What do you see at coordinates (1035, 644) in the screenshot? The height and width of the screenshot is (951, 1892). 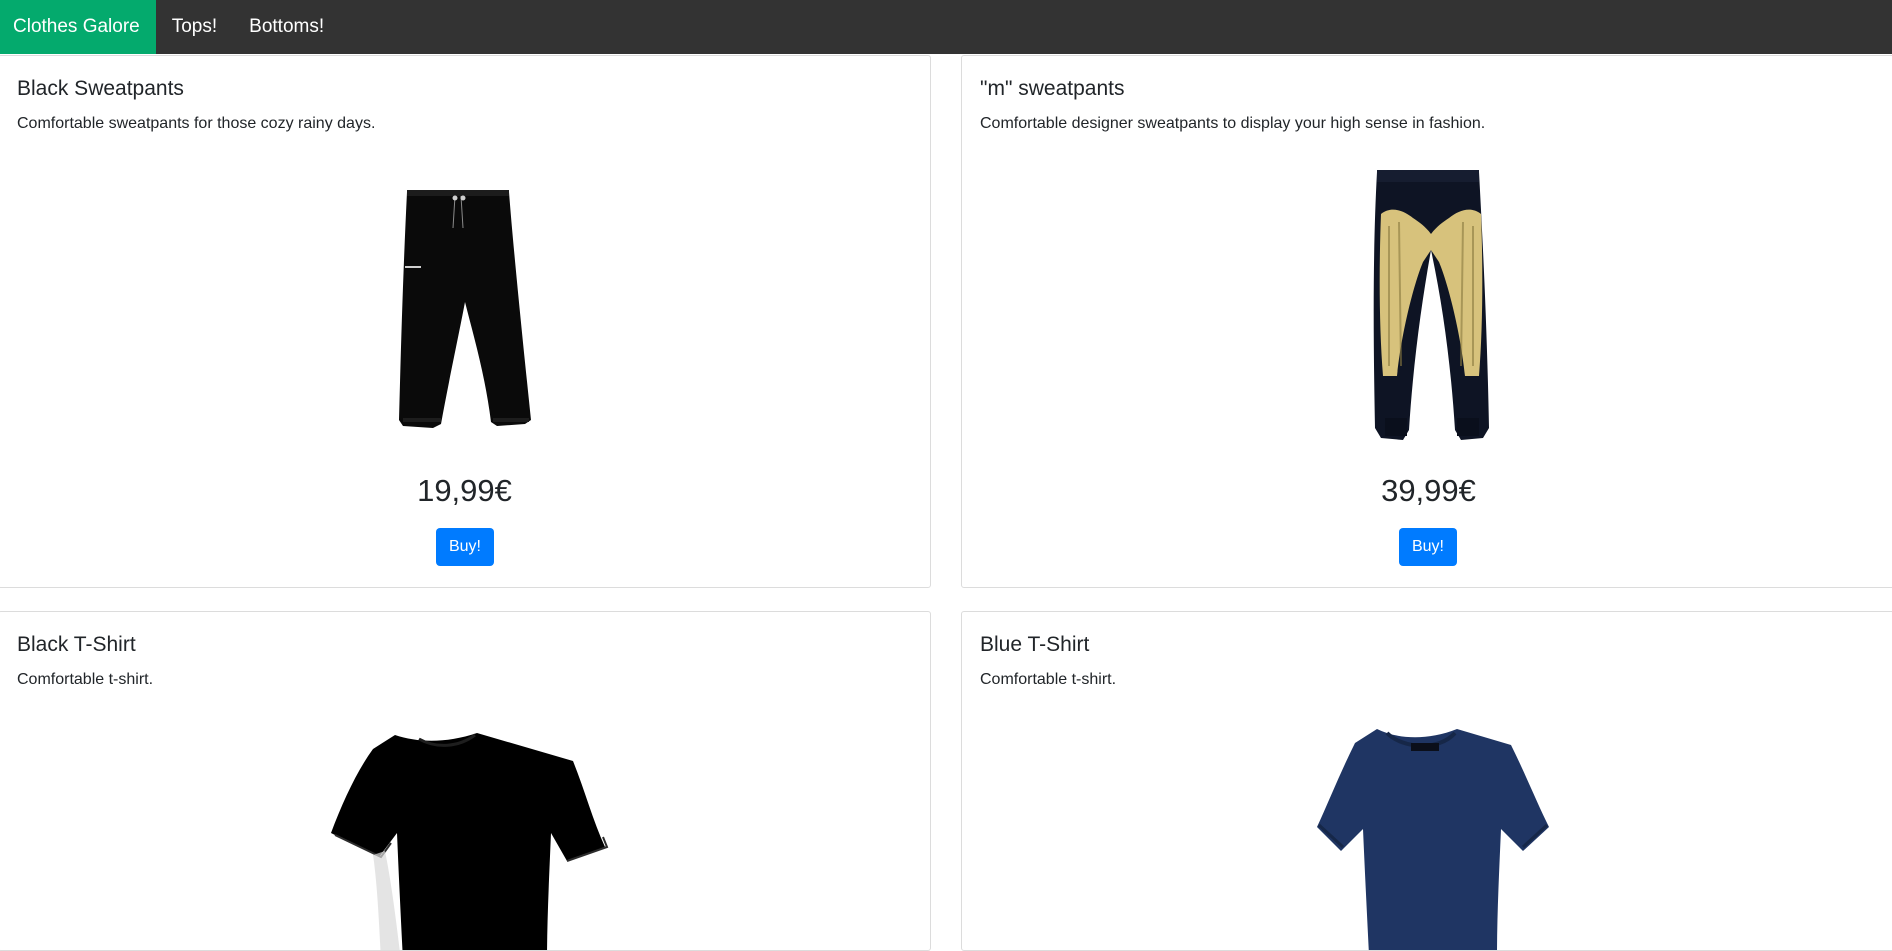 I see `product-title: Blue T-Shirt` at bounding box center [1035, 644].